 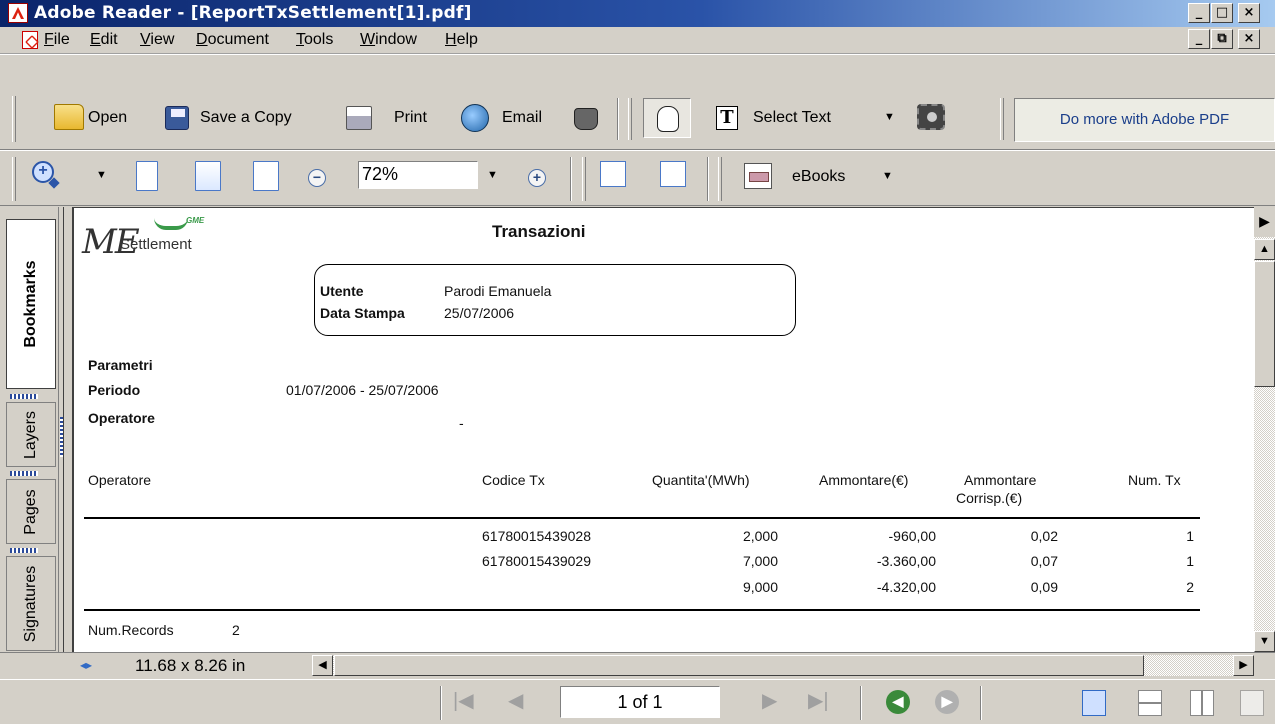 What do you see at coordinates (131, 630) in the screenshot?
I see `num-records-label: Num.Records` at bounding box center [131, 630].